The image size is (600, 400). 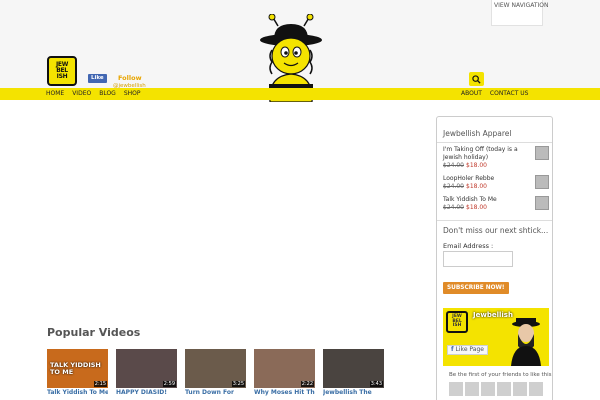 I want to click on video-duration: 2:22, so click(x=307, y=384).